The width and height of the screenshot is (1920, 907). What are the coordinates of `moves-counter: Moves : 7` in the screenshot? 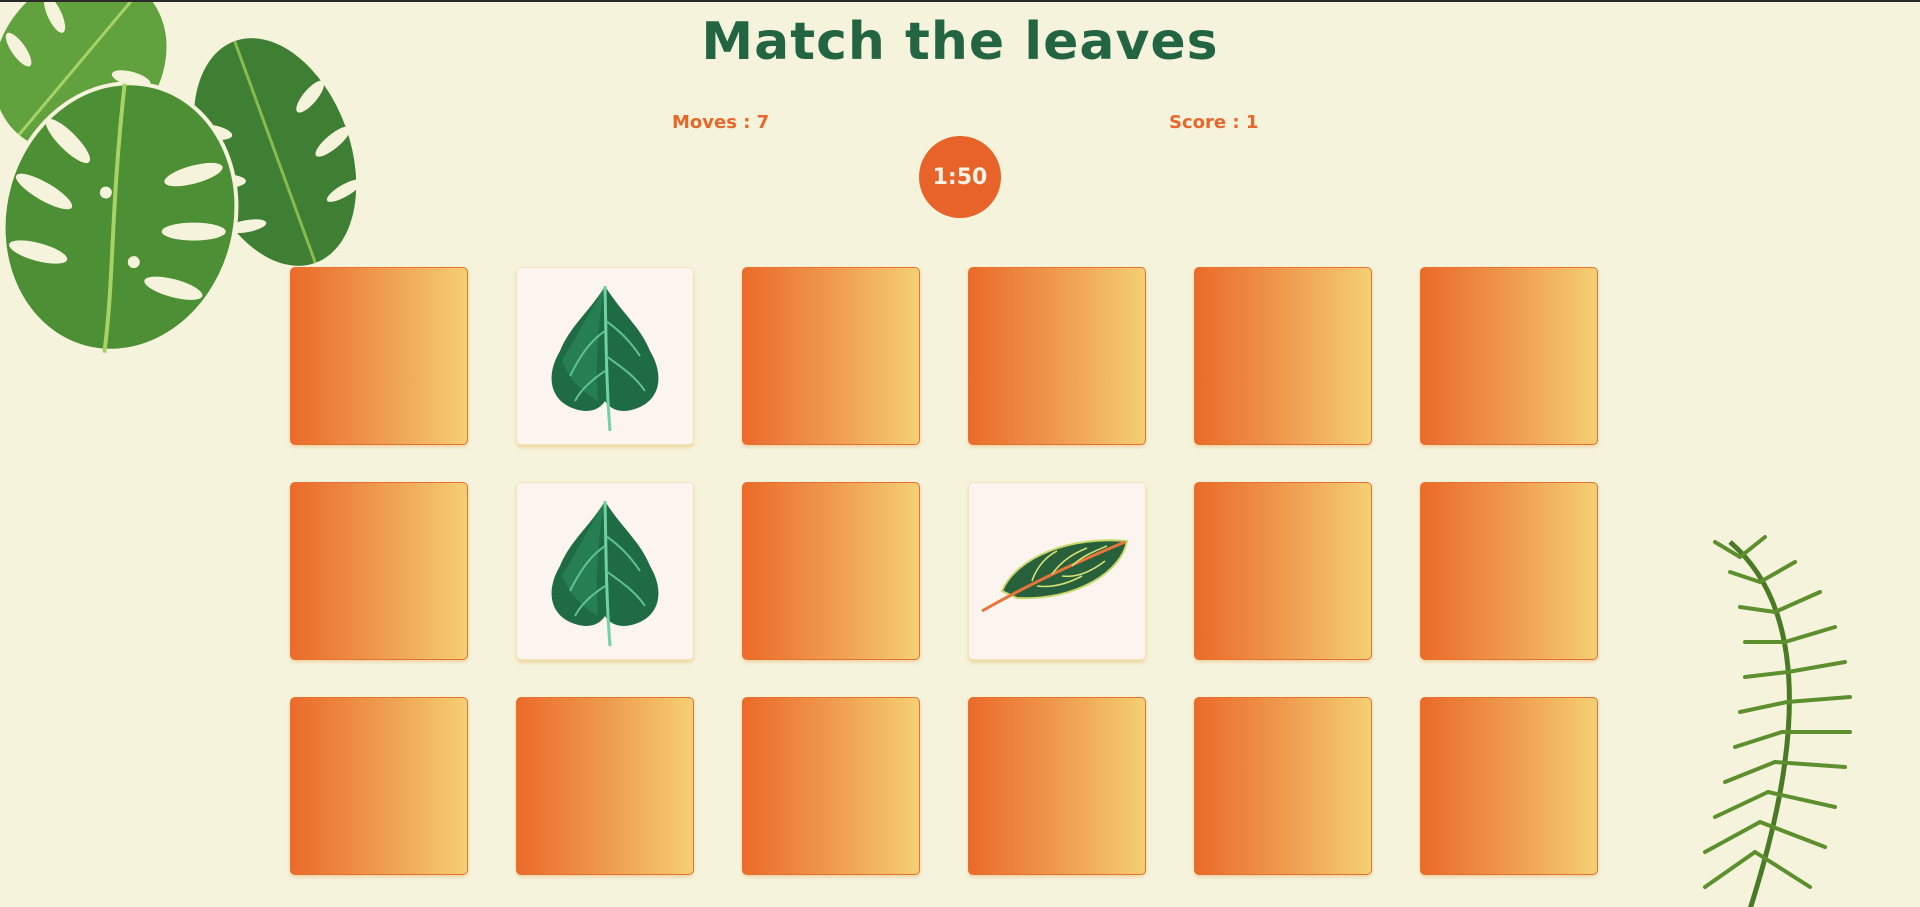 It's located at (721, 122).